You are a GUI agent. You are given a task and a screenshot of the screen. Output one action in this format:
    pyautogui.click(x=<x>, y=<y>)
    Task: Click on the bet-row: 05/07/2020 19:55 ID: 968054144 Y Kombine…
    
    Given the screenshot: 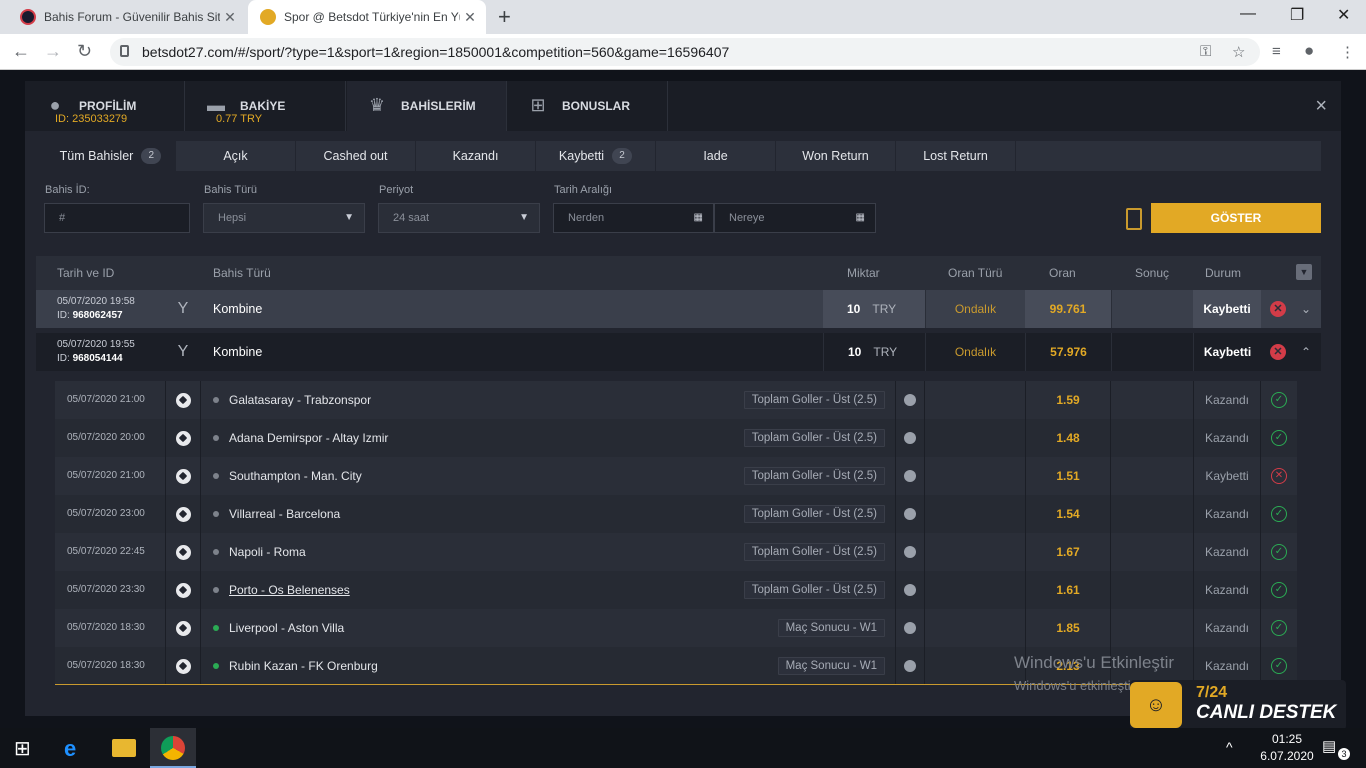 What is the action you would take?
    pyautogui.click(x=678, y=352)
    